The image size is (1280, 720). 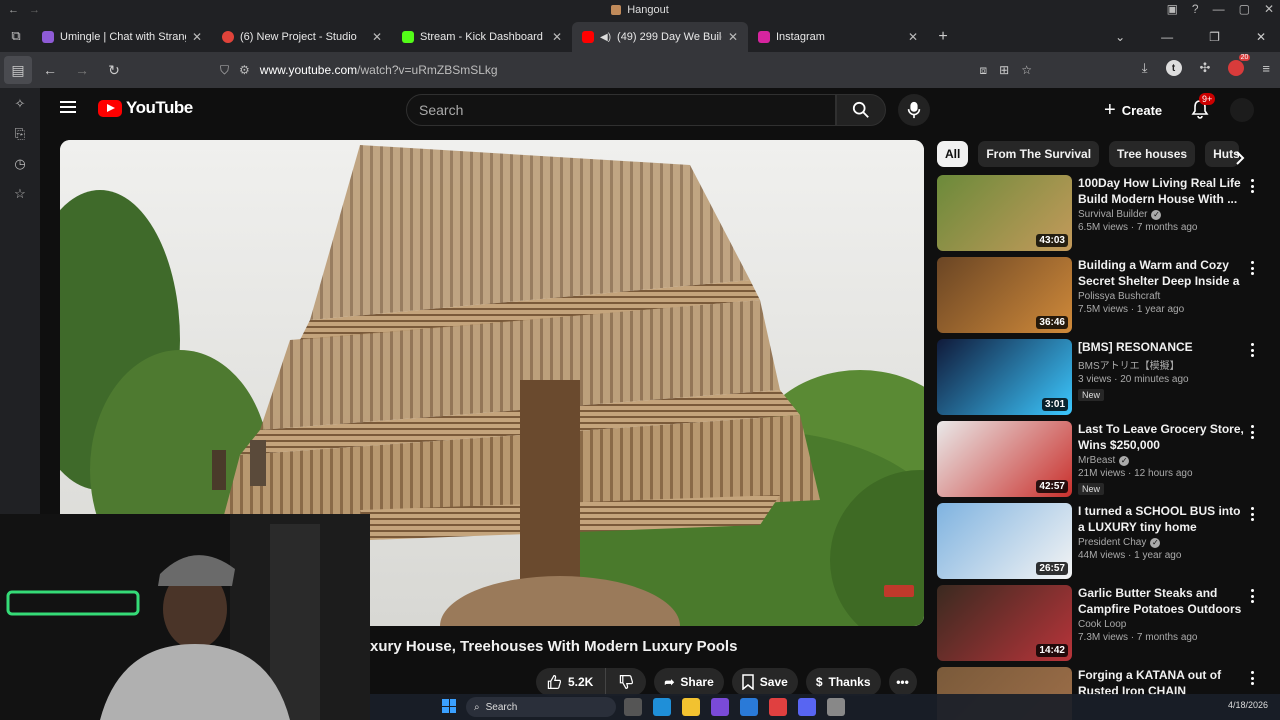 I want to click on more-actions-button: •••, so click(x=902, y=682).